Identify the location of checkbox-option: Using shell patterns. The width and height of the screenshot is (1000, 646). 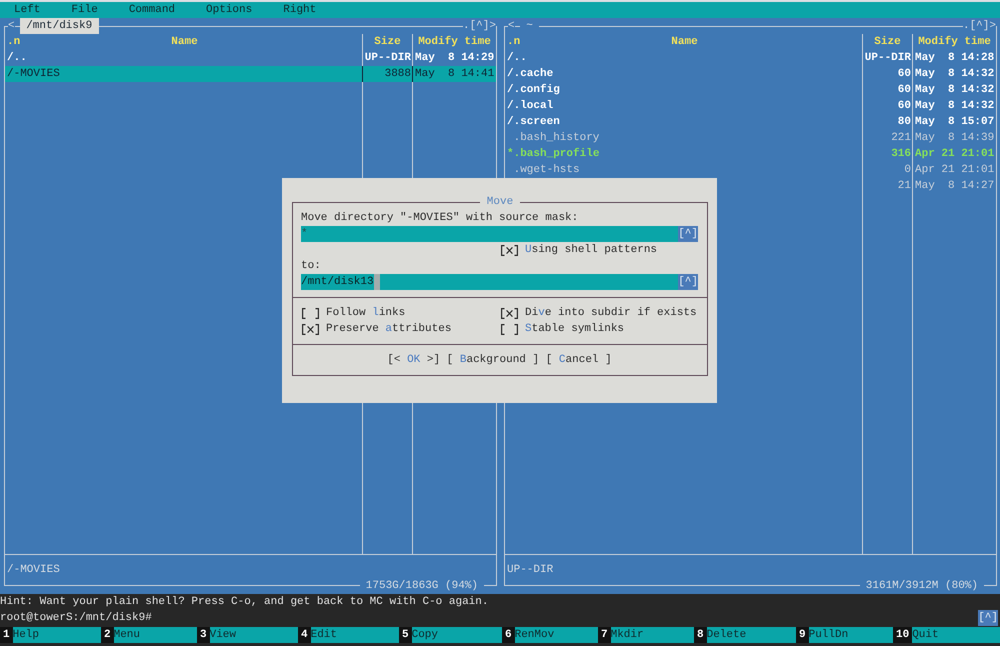
(599, 250).